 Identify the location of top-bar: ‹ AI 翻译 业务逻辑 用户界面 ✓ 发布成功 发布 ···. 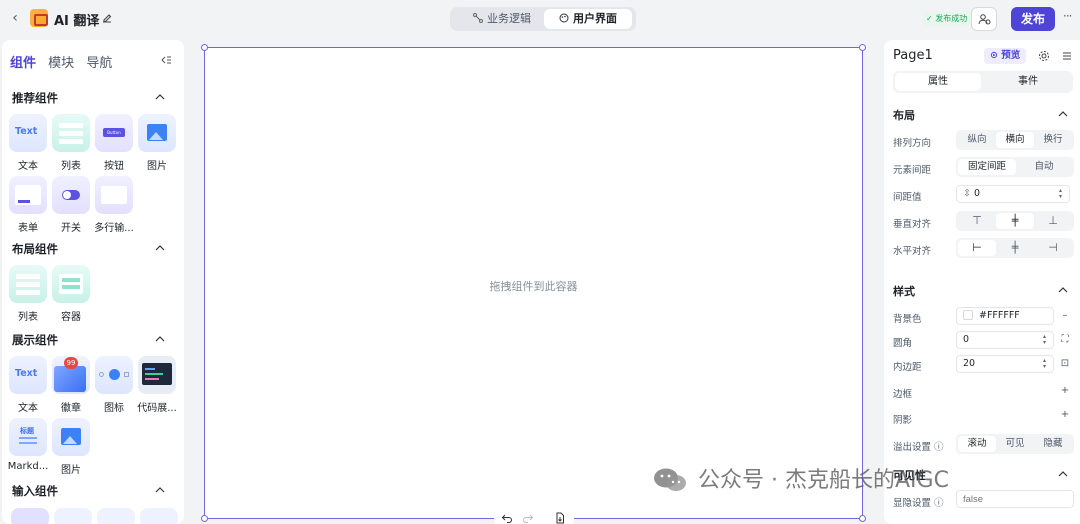
(540, 19).